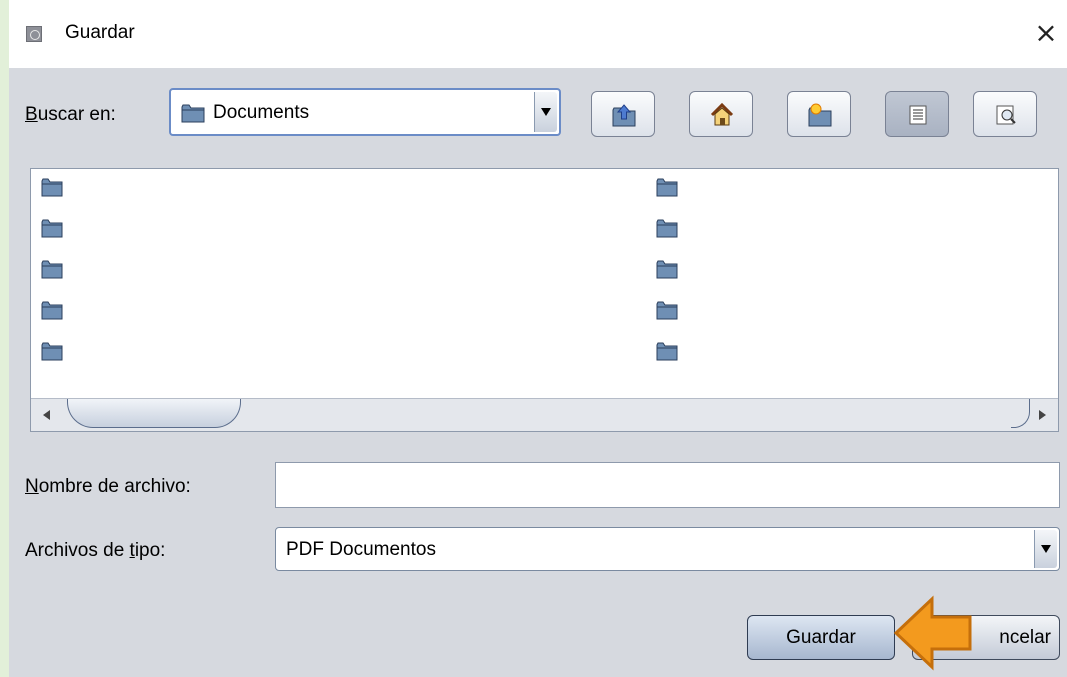 This screenshot has width=1067, height=677. What do you see at coordinates (1042, 415) in the screenshot?
I see `scroll-right-icon` at bounding box center [1042, 415].